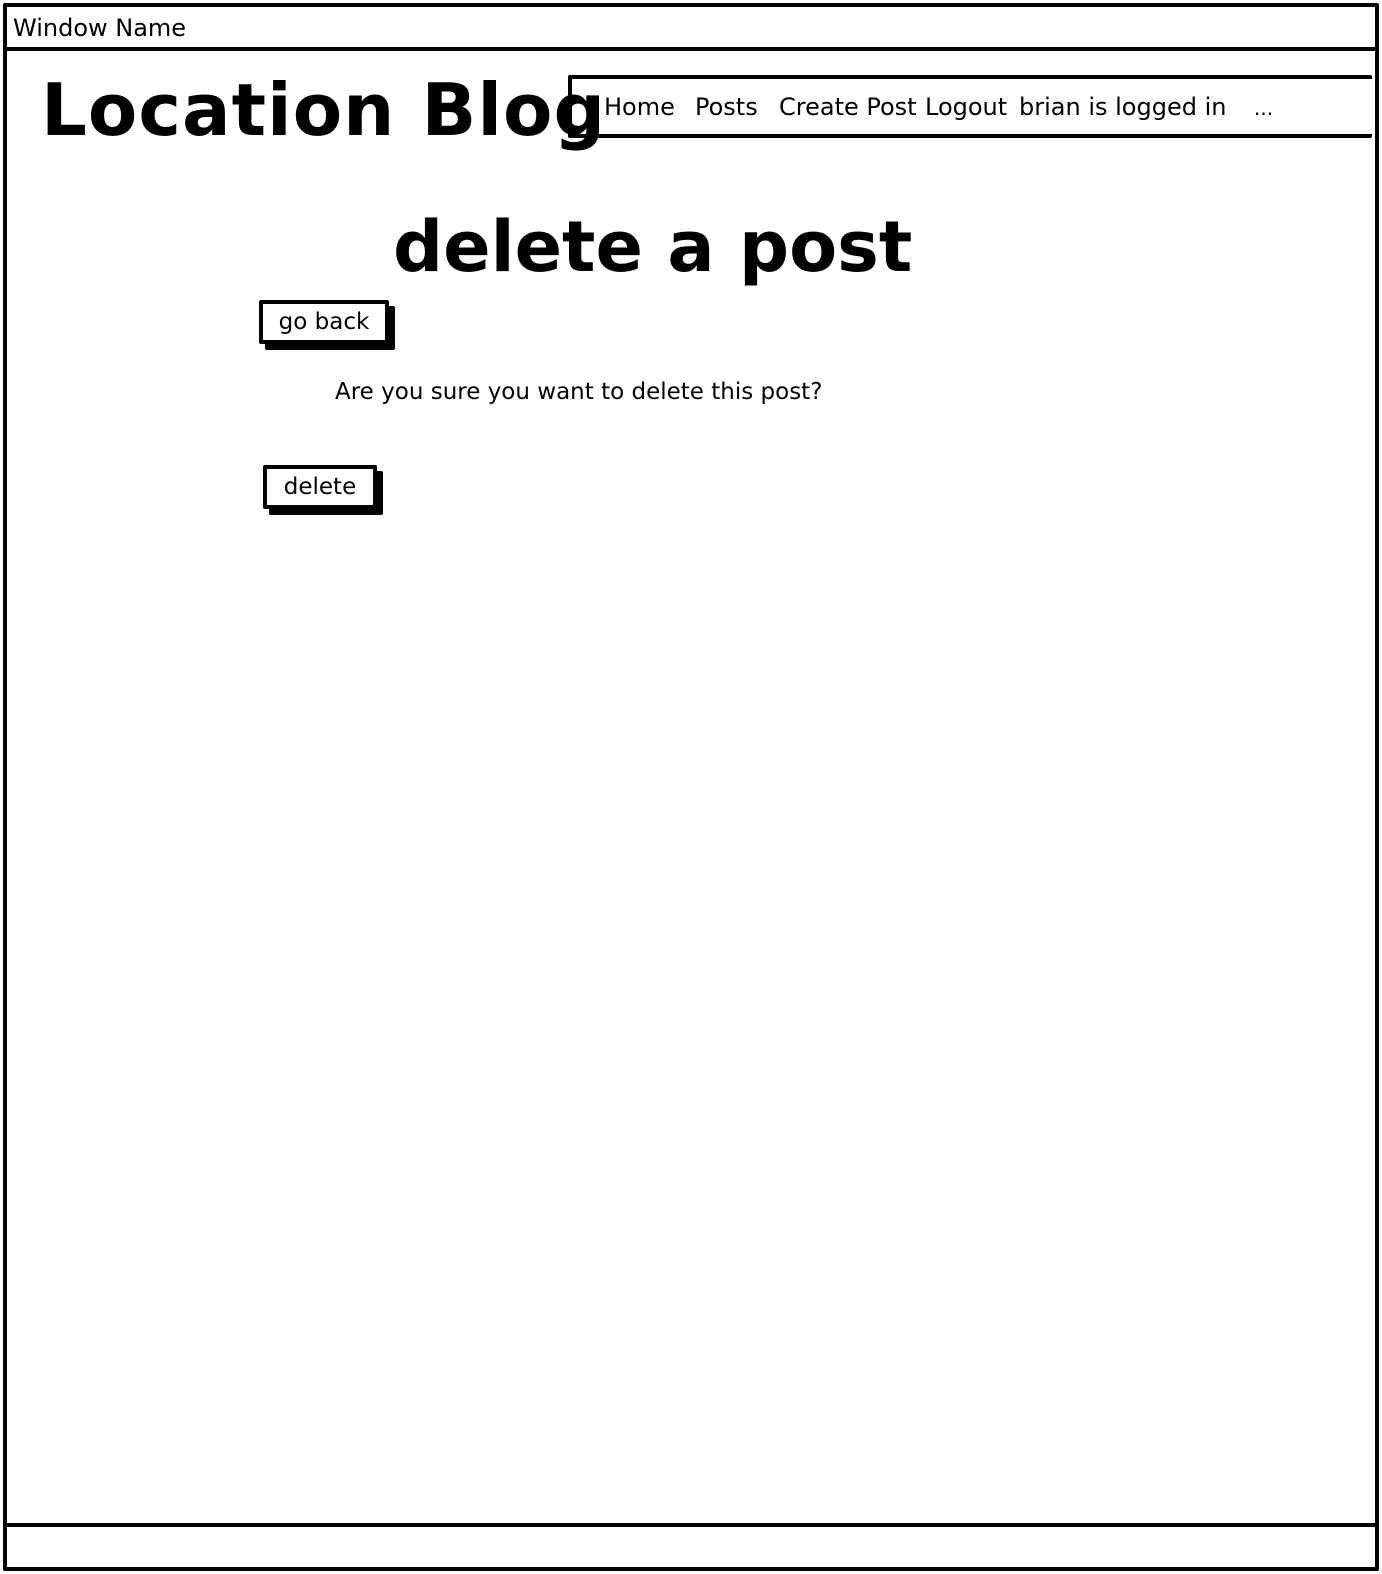  What do you see at coordinates (726, 107) in the screenshot?
I see `nav-posts-link: Posts` at bounding box center [726, 107].